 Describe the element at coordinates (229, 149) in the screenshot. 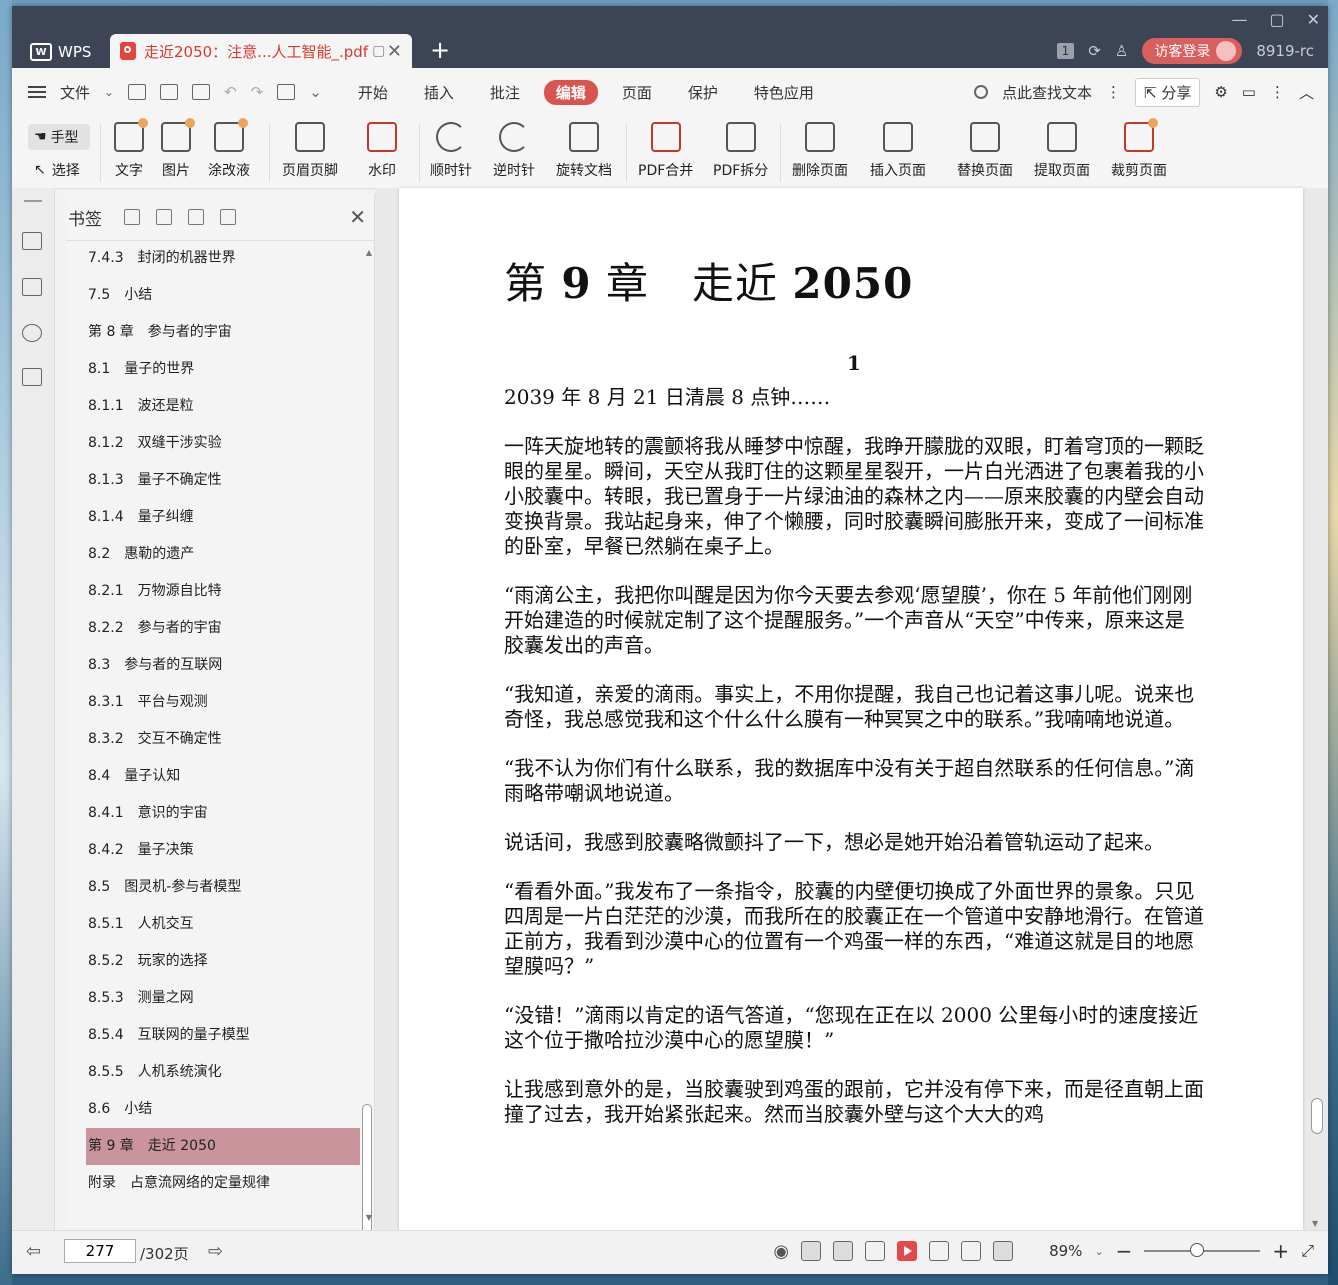

I see `correction-fluid-button: 涂改液` at that location.